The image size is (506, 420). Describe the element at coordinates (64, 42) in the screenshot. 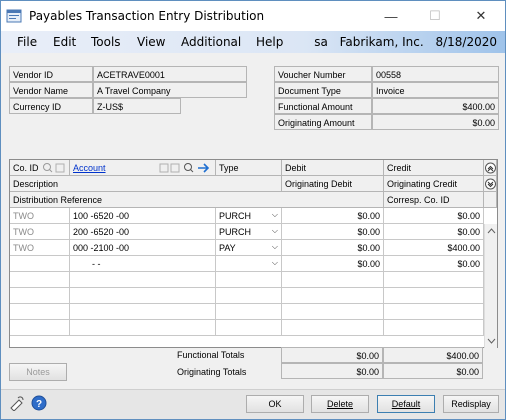

I see `menu-edit: Edit` at that location.